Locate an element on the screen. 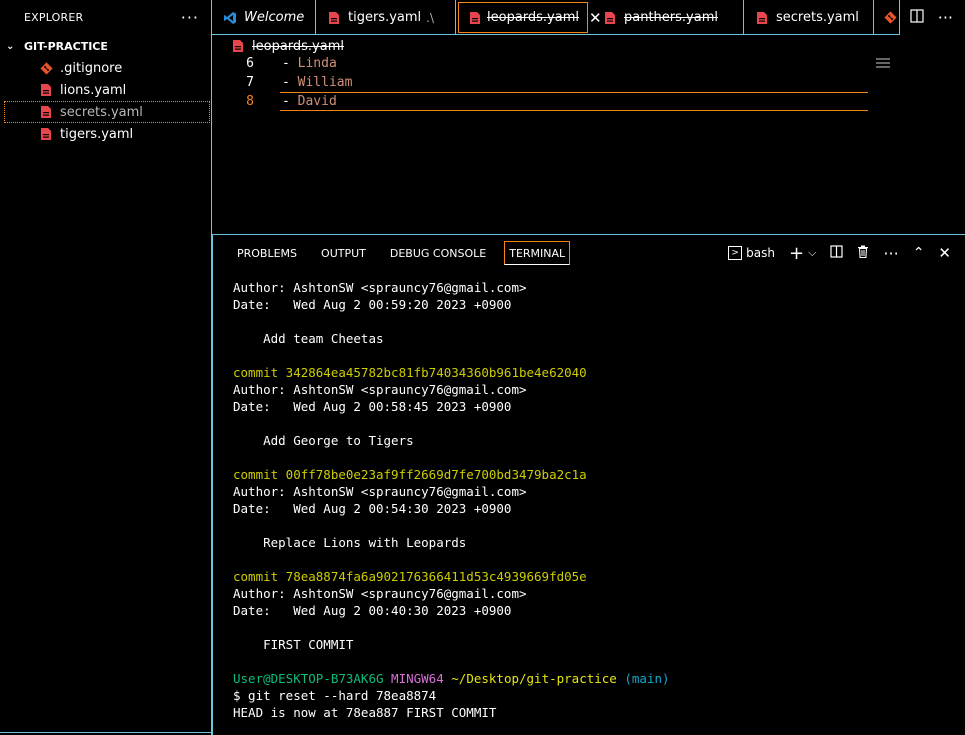  tab-debug-console: DEBUG CONSOLE is located at coordinates (441, 253).